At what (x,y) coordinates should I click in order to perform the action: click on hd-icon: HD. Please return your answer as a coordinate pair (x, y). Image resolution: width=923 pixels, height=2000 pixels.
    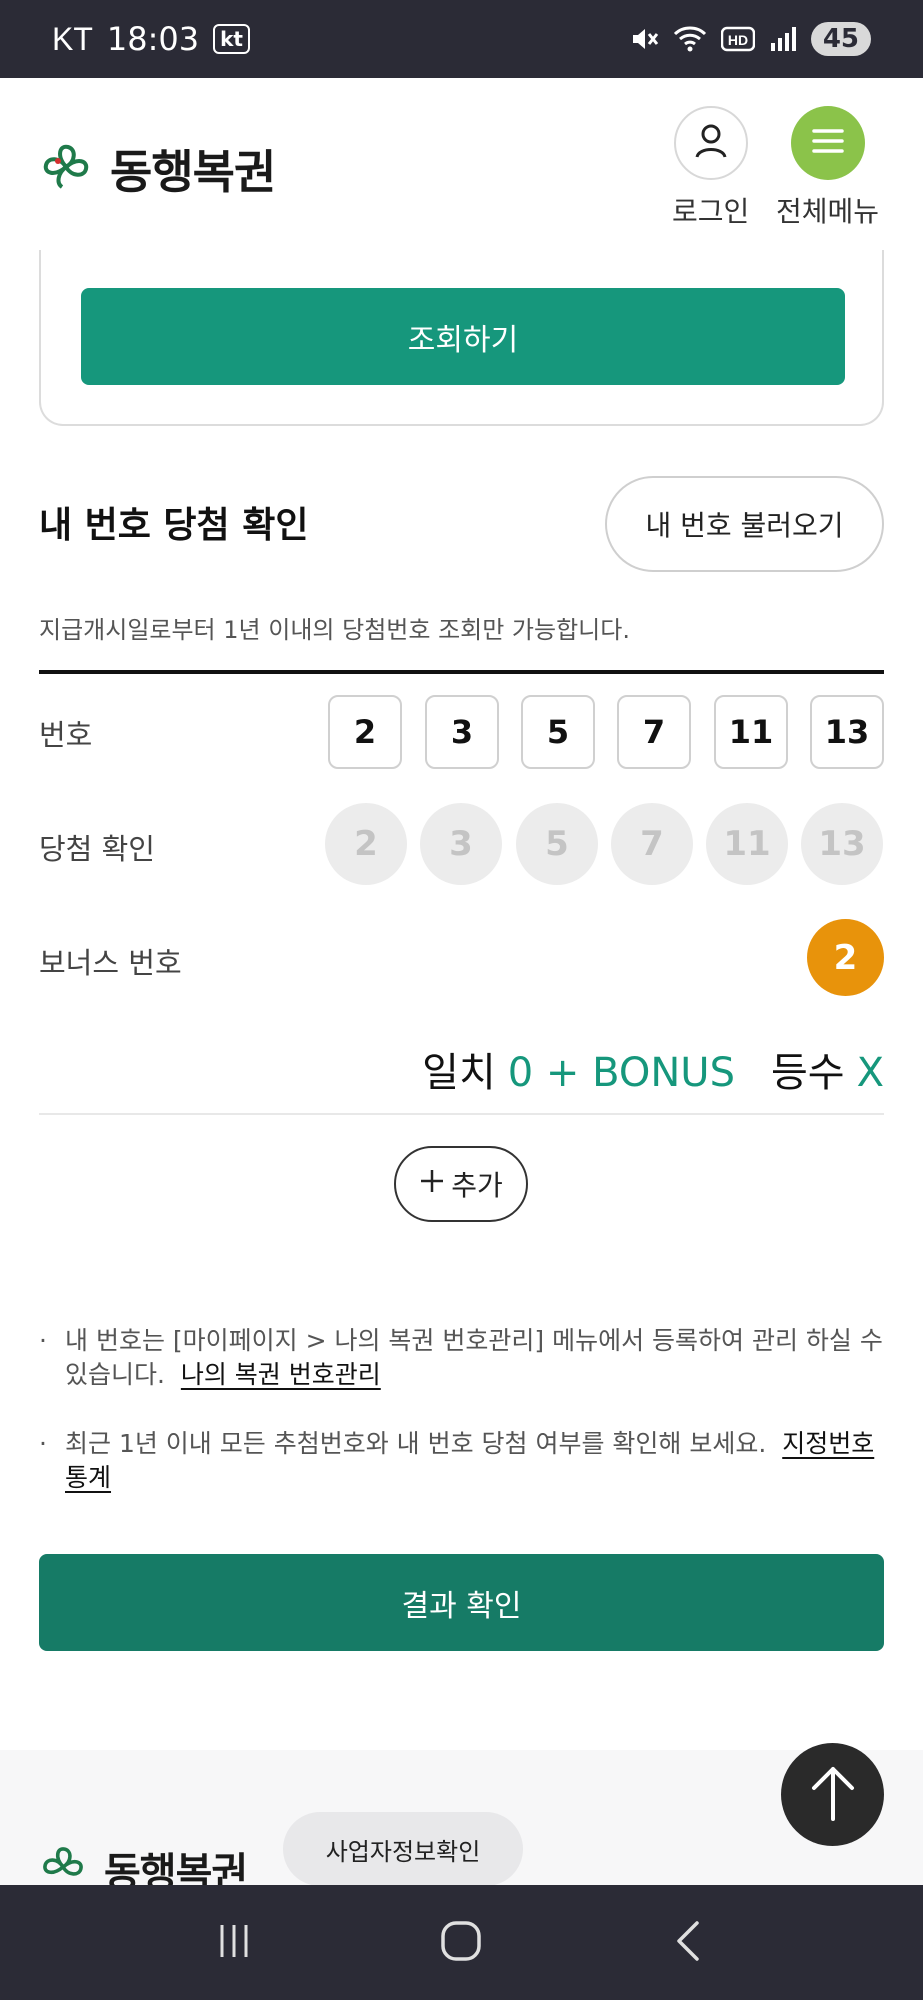
    Looking at the image, I should click on (737, 39).